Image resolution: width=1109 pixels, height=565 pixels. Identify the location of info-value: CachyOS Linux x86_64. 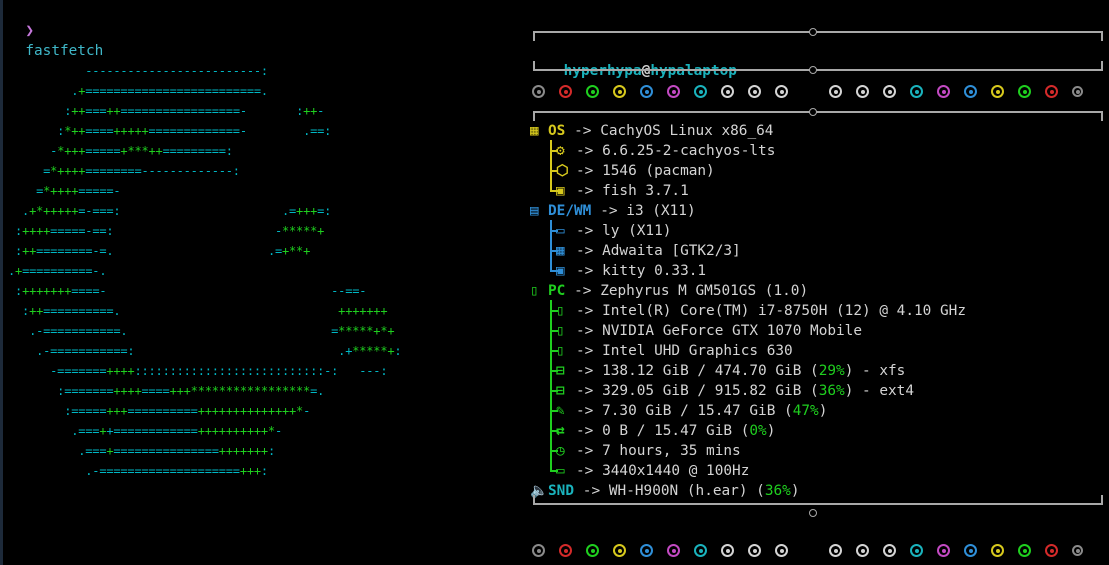
(687, 131).